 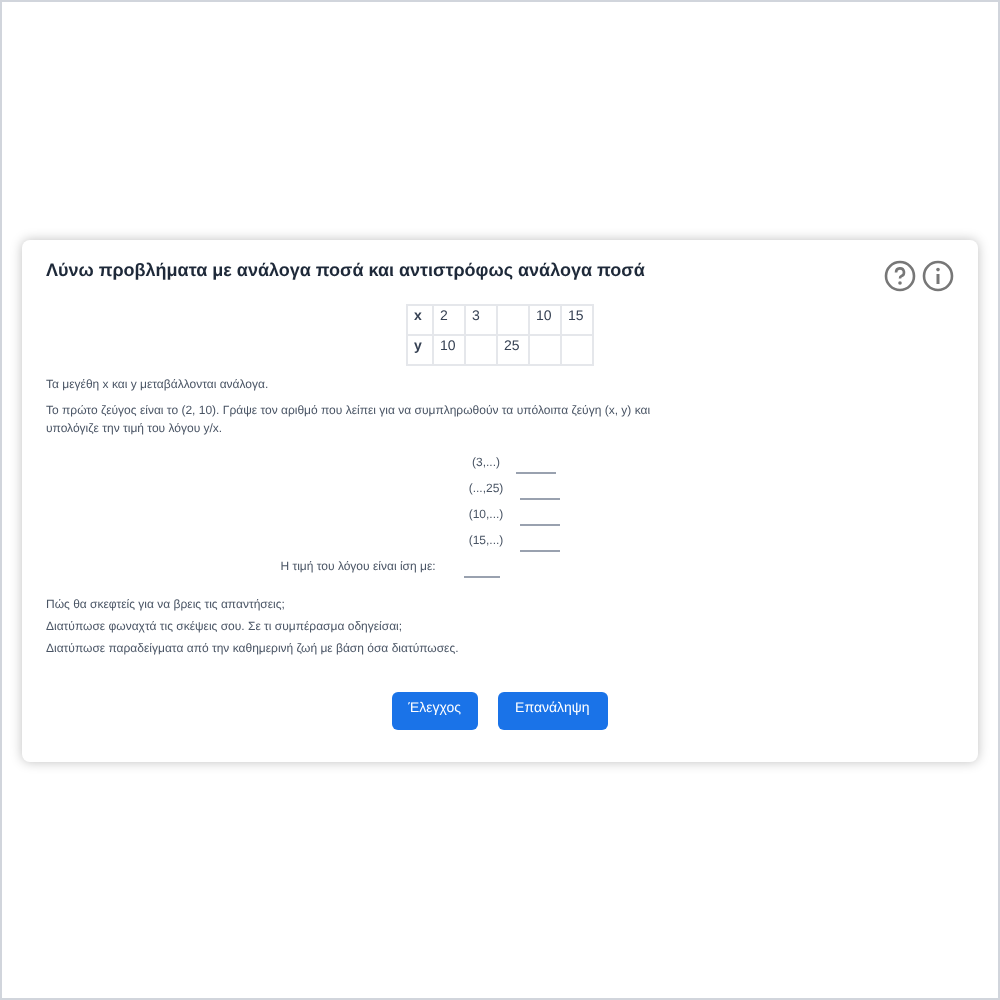 What do you see at coordinates (900, 275) in the screenshot?
I see `help-icon` at bounding box center [900, 275].